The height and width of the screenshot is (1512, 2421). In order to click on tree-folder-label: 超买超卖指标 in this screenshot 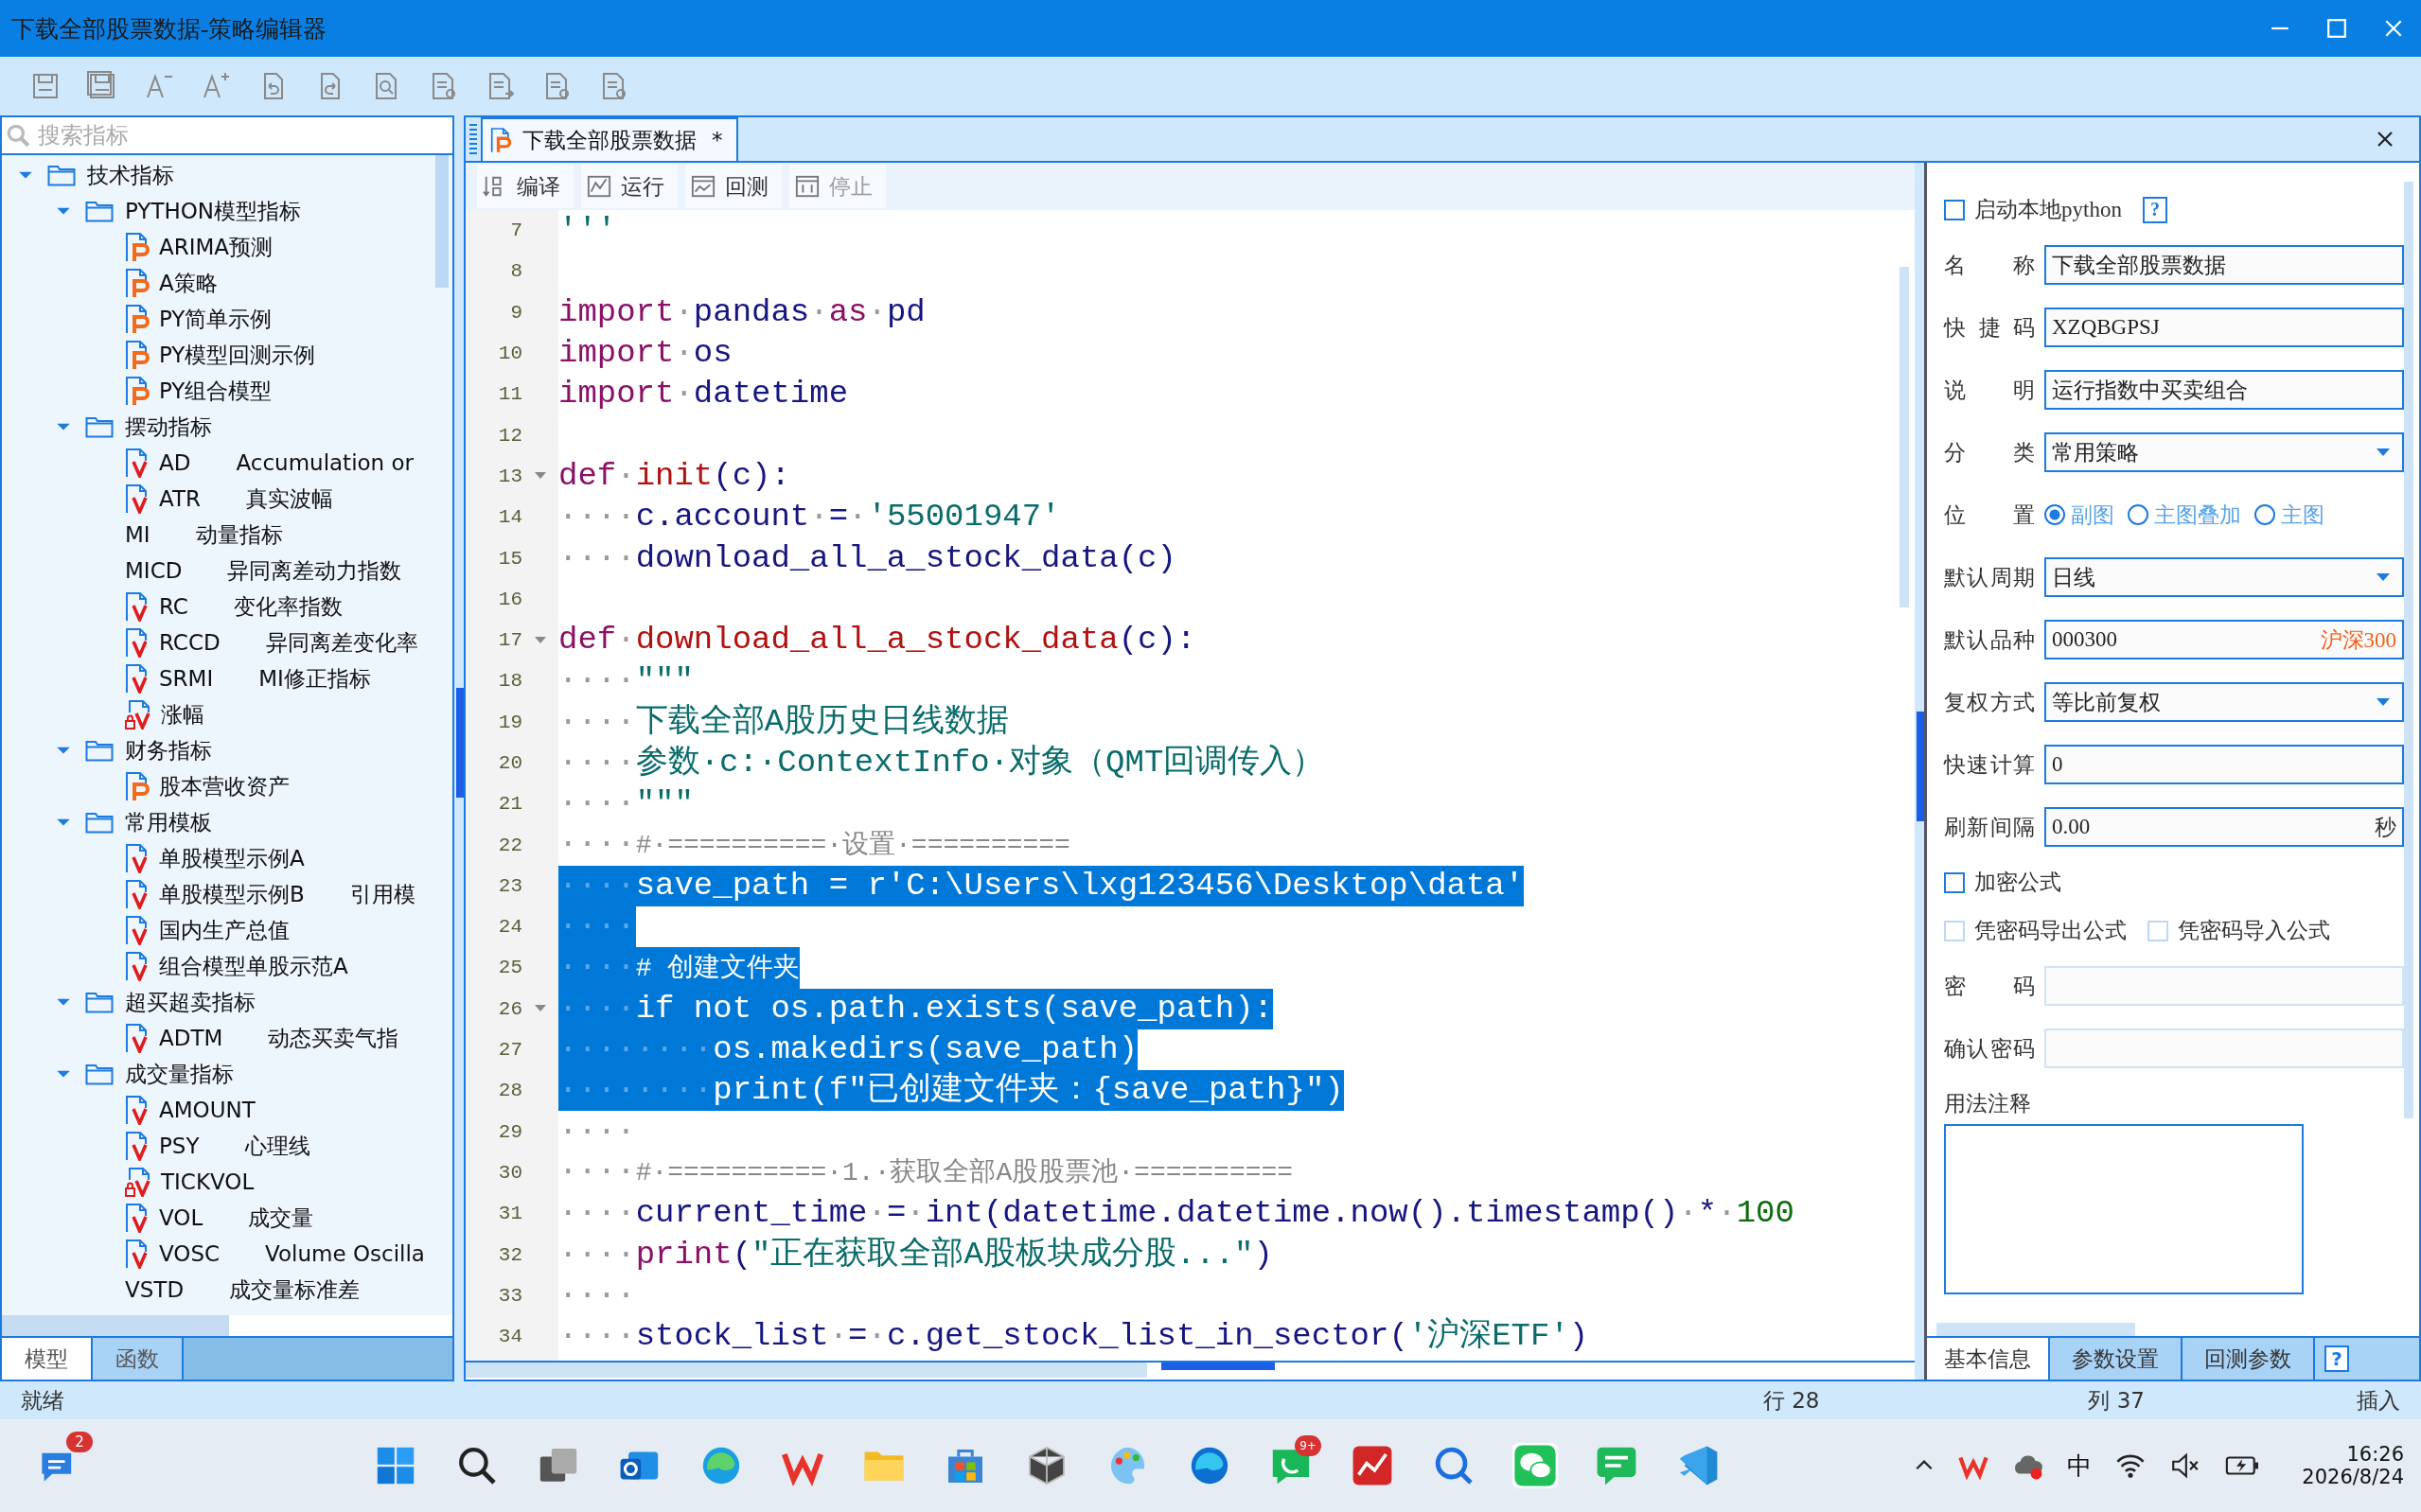, I will do `click(191, 1002)`.